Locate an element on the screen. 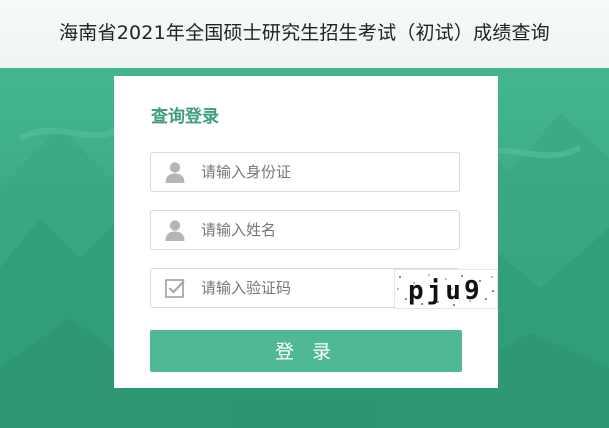 The width and height of the screenshot is (609, 428). id-number-field is located at coordinates (305, 172).